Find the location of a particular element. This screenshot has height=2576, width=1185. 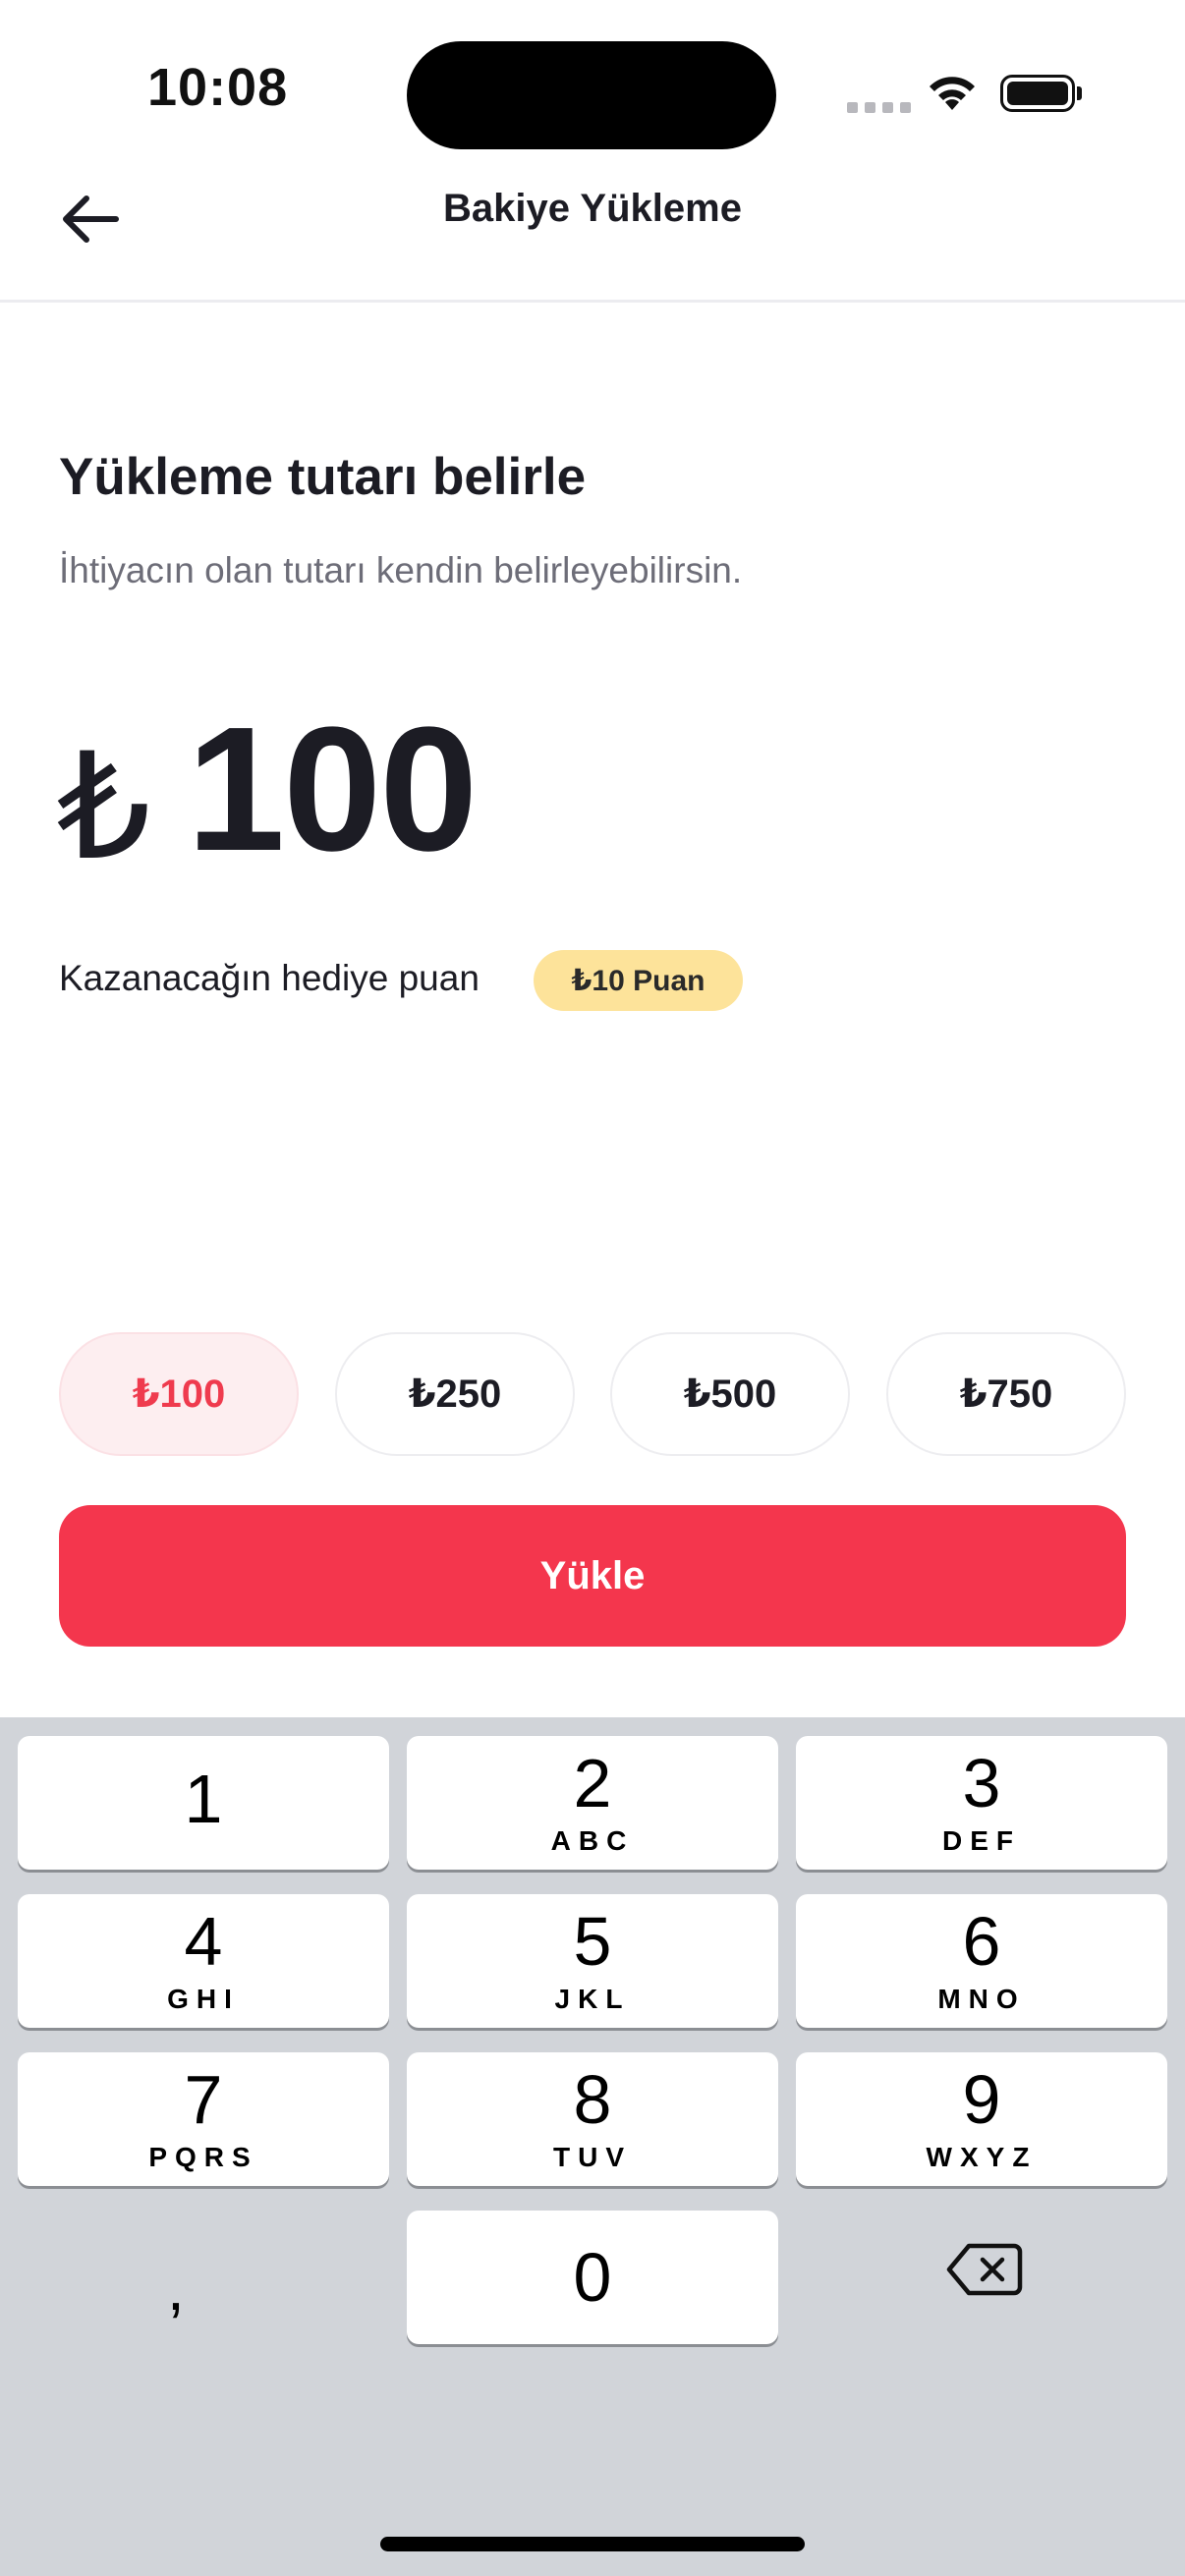

comma-key: , is located at coordinates (176, 2288).